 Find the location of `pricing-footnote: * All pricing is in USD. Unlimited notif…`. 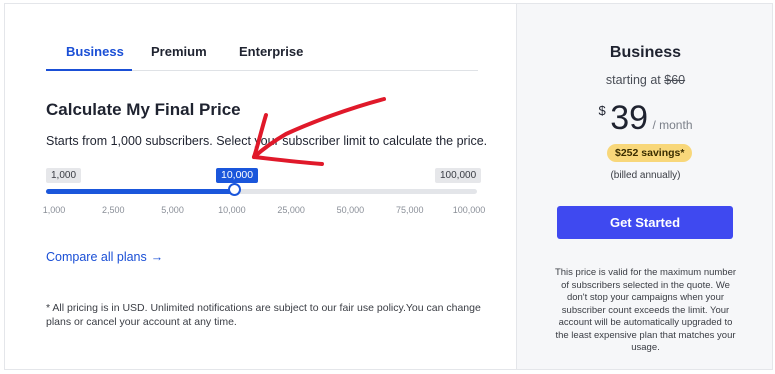

pricing-footnote: * All pricing is in USD. Unlimited notif… is located at coordinates (263, 315).